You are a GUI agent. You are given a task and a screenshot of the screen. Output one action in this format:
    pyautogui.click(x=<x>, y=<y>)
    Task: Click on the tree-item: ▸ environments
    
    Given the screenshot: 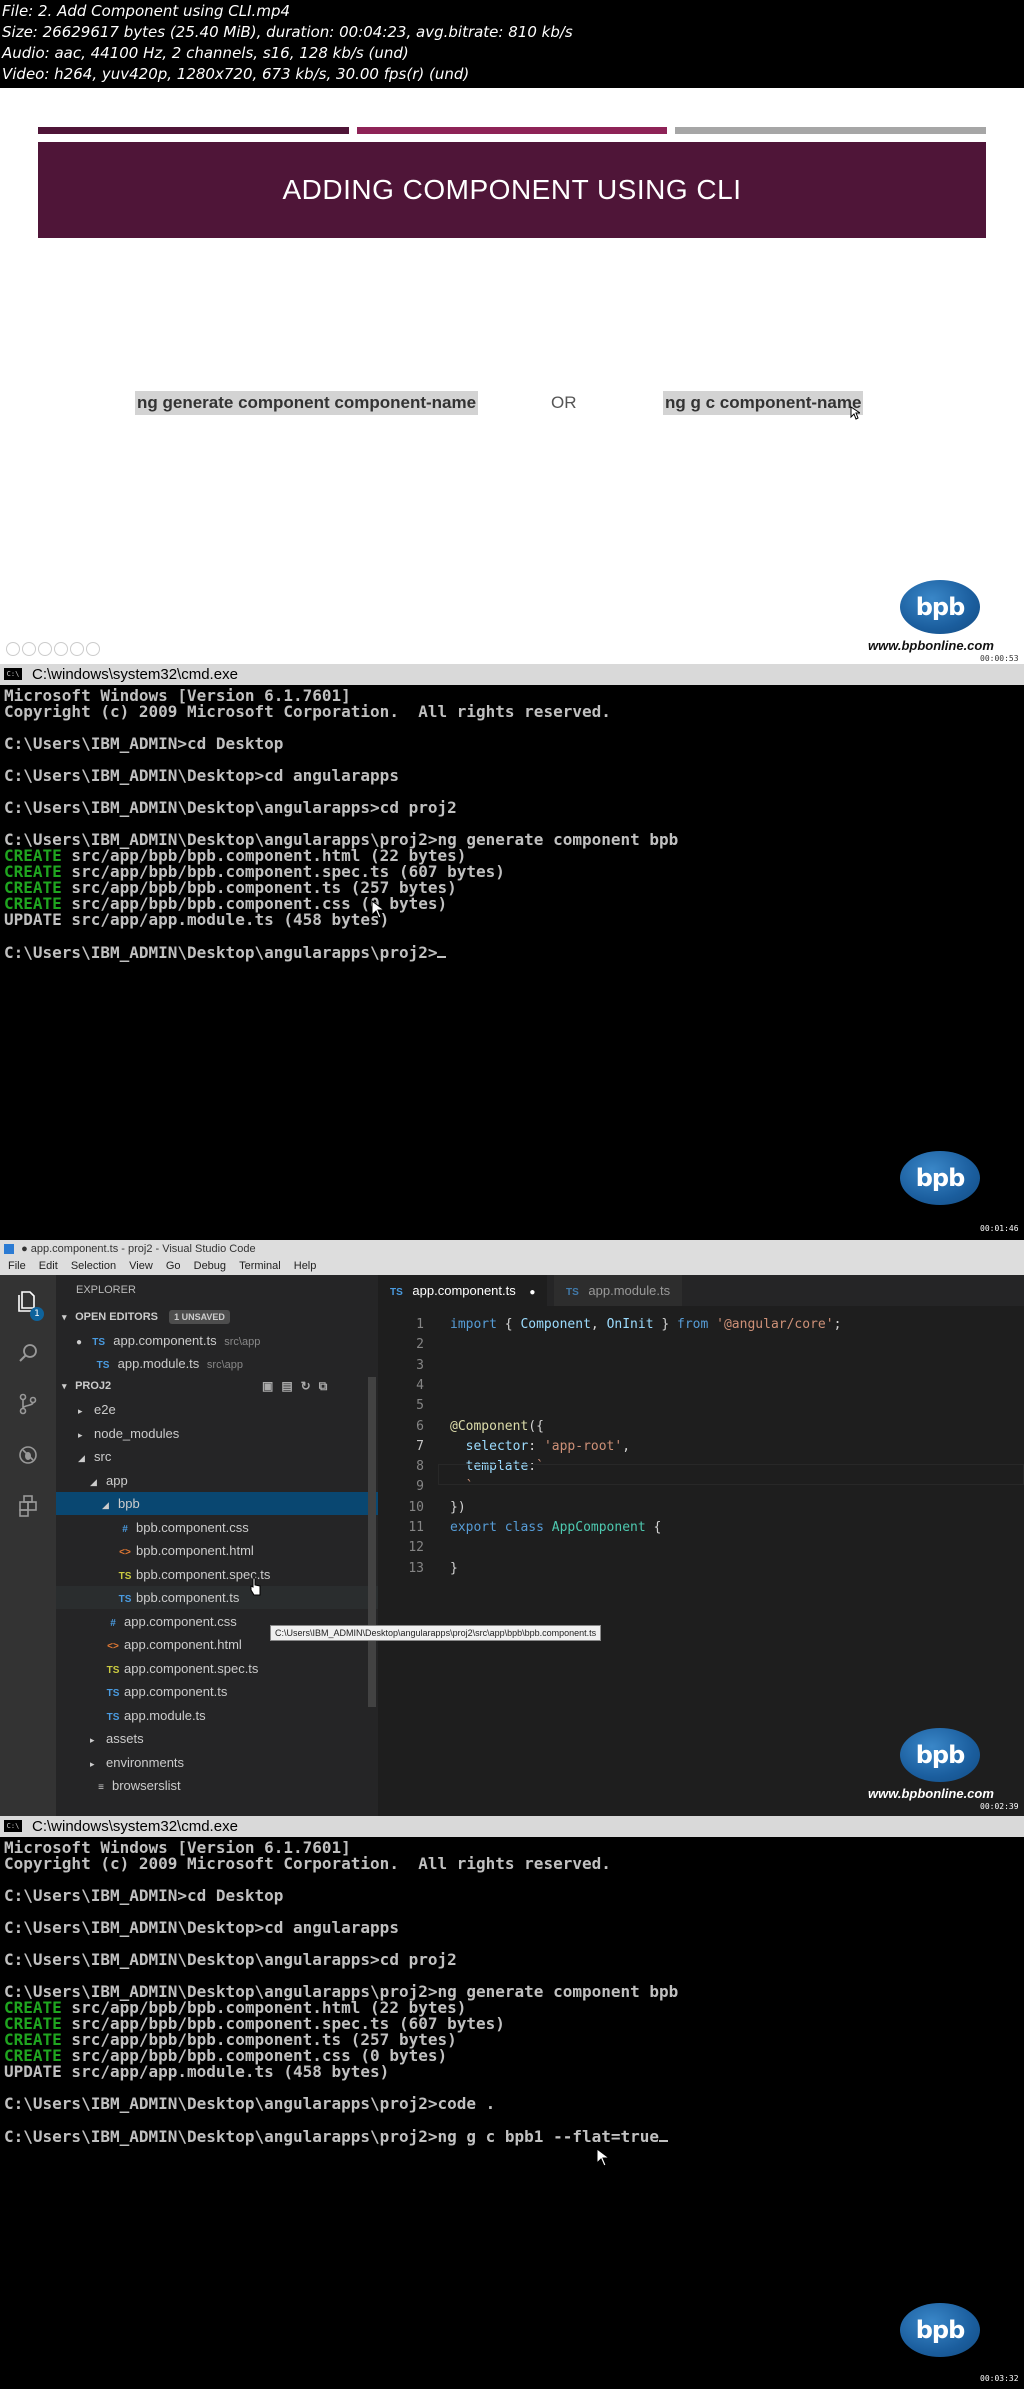 What is the action you would take?
    pyautogui.click(x=217, y=1762)
    